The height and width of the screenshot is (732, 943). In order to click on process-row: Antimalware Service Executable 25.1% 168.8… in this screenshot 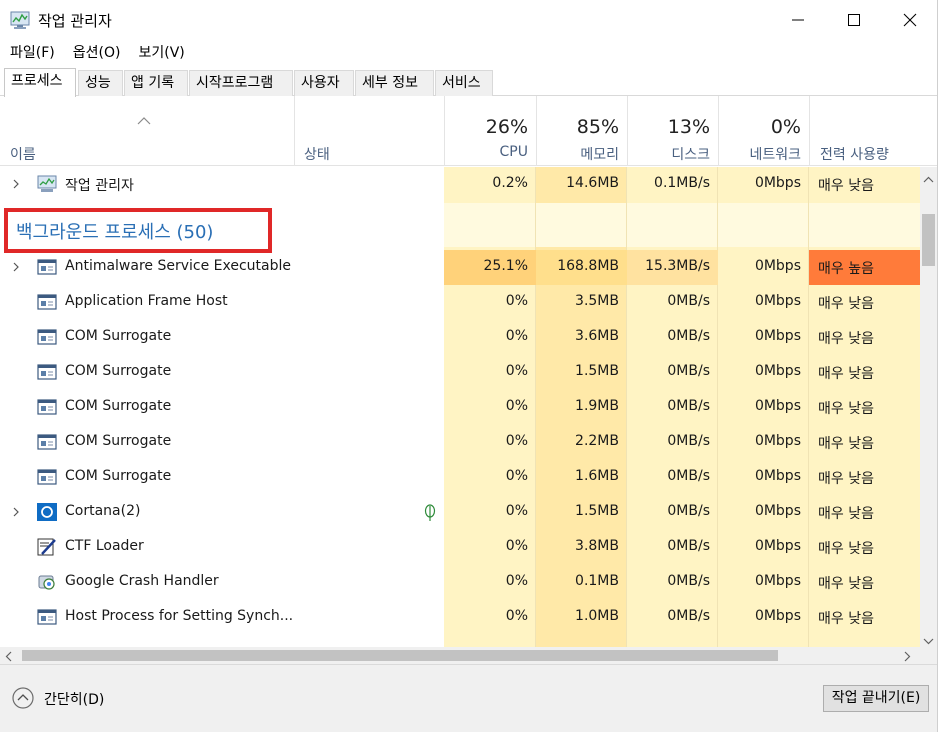, I will do `click(460, 267)`.